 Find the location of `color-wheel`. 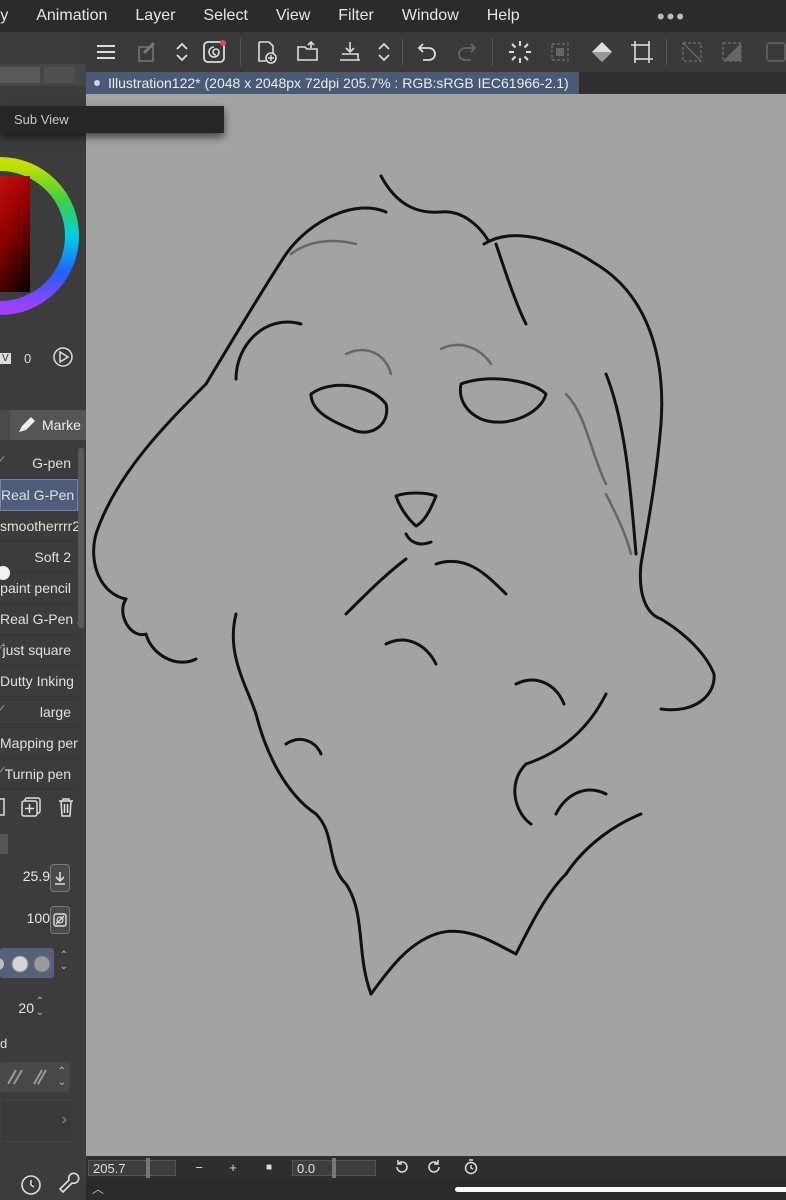

color-wheel is located at coordinates (41, 234).